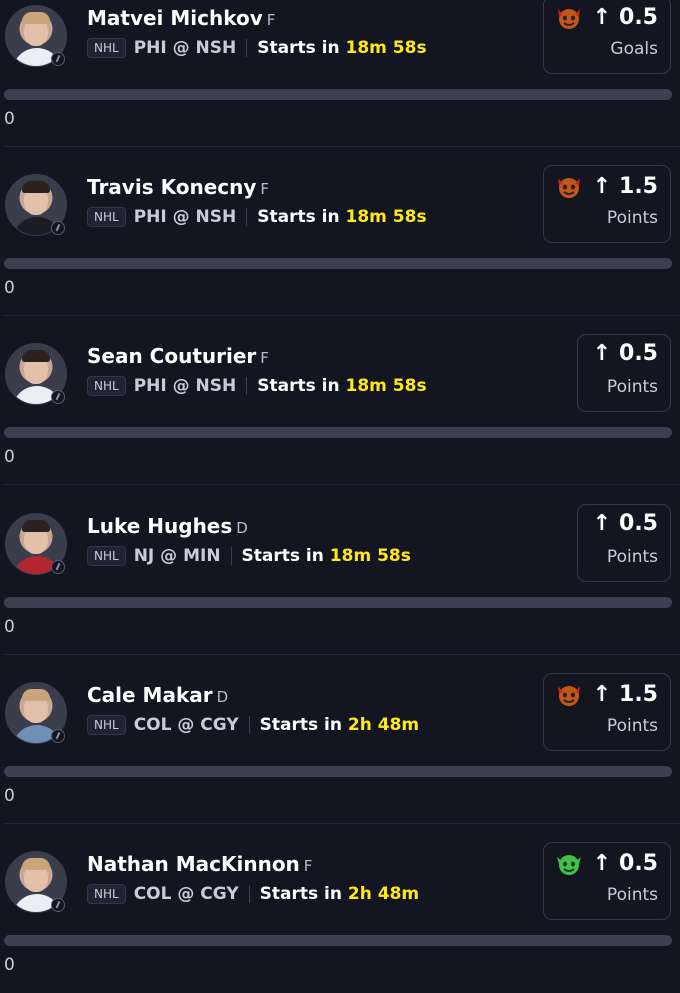  I want to click on game-info: NHL NJ @ MIN Starts in 18m 58s, so click(249, 556).